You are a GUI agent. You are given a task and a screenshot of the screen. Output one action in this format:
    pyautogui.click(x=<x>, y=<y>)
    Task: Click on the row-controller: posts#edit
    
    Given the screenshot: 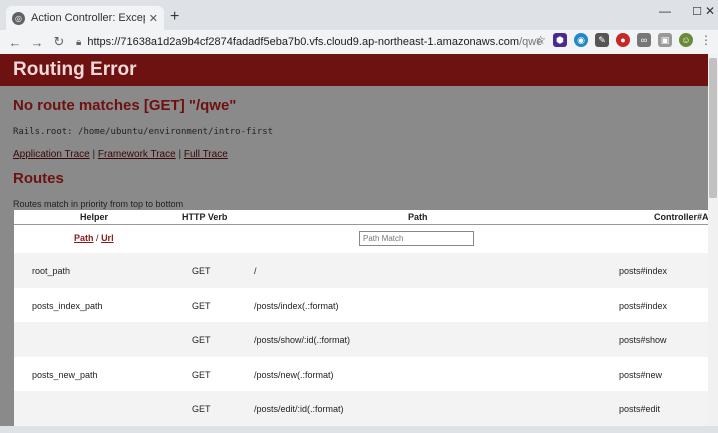 What is the action you would take?
    pyautogui.click(x=640, y=409)
    